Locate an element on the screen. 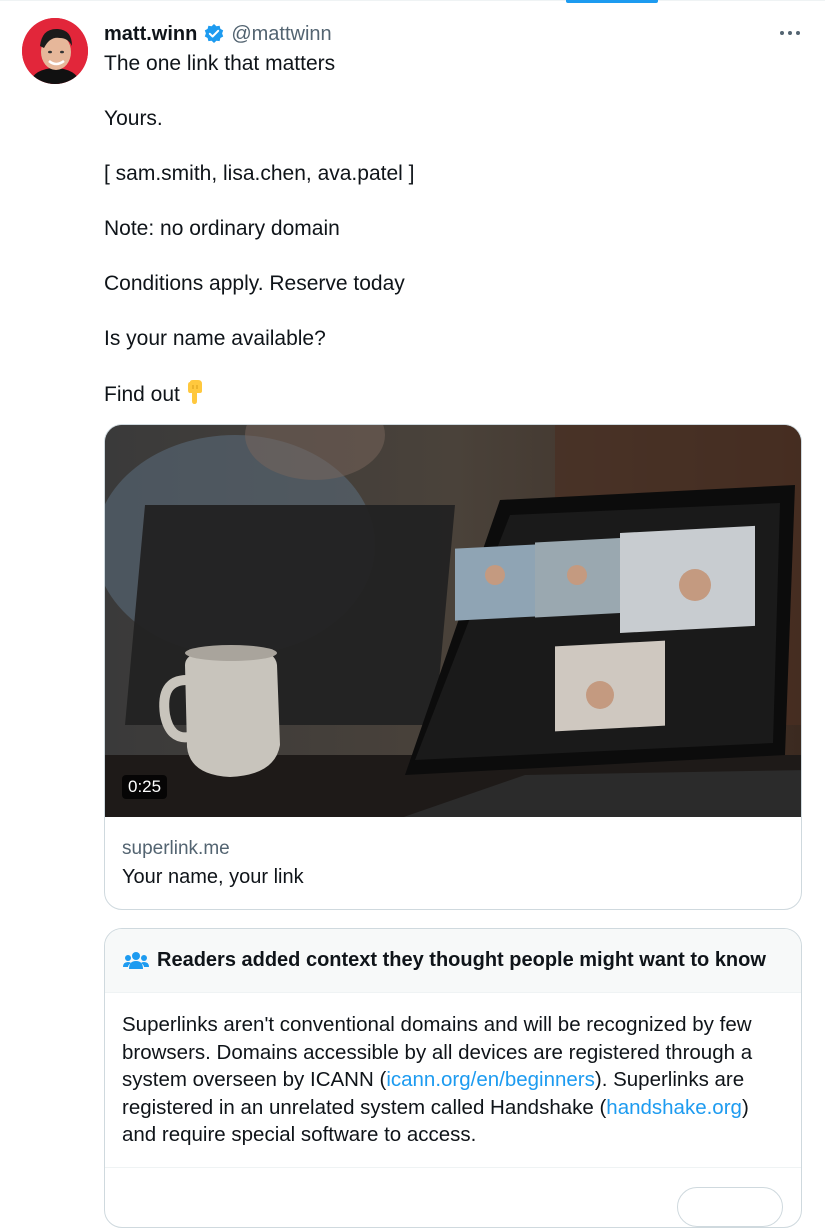 This screenshot has height=1228, width=825. tweet-header: matt.winn @mattwinn is located at coordinates (218, 34).